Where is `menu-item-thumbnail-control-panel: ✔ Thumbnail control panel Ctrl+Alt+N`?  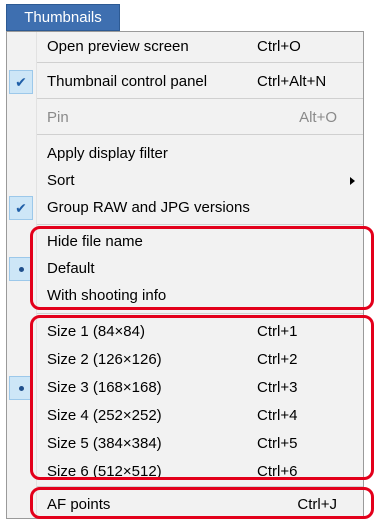 menu-item-thumbnail-control-panel: ✔ Thumbnail control panel Ctrl+Alt+N is located at coordinates (185, 82).